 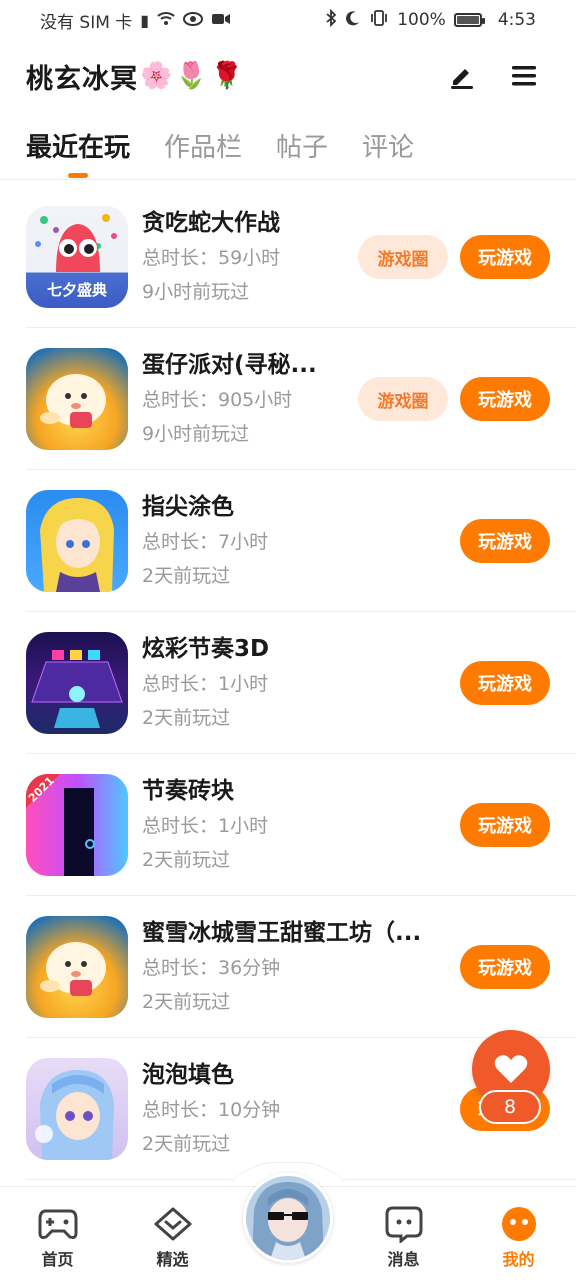 I want to click on edit-profile-button, so click(x=462, y=76).